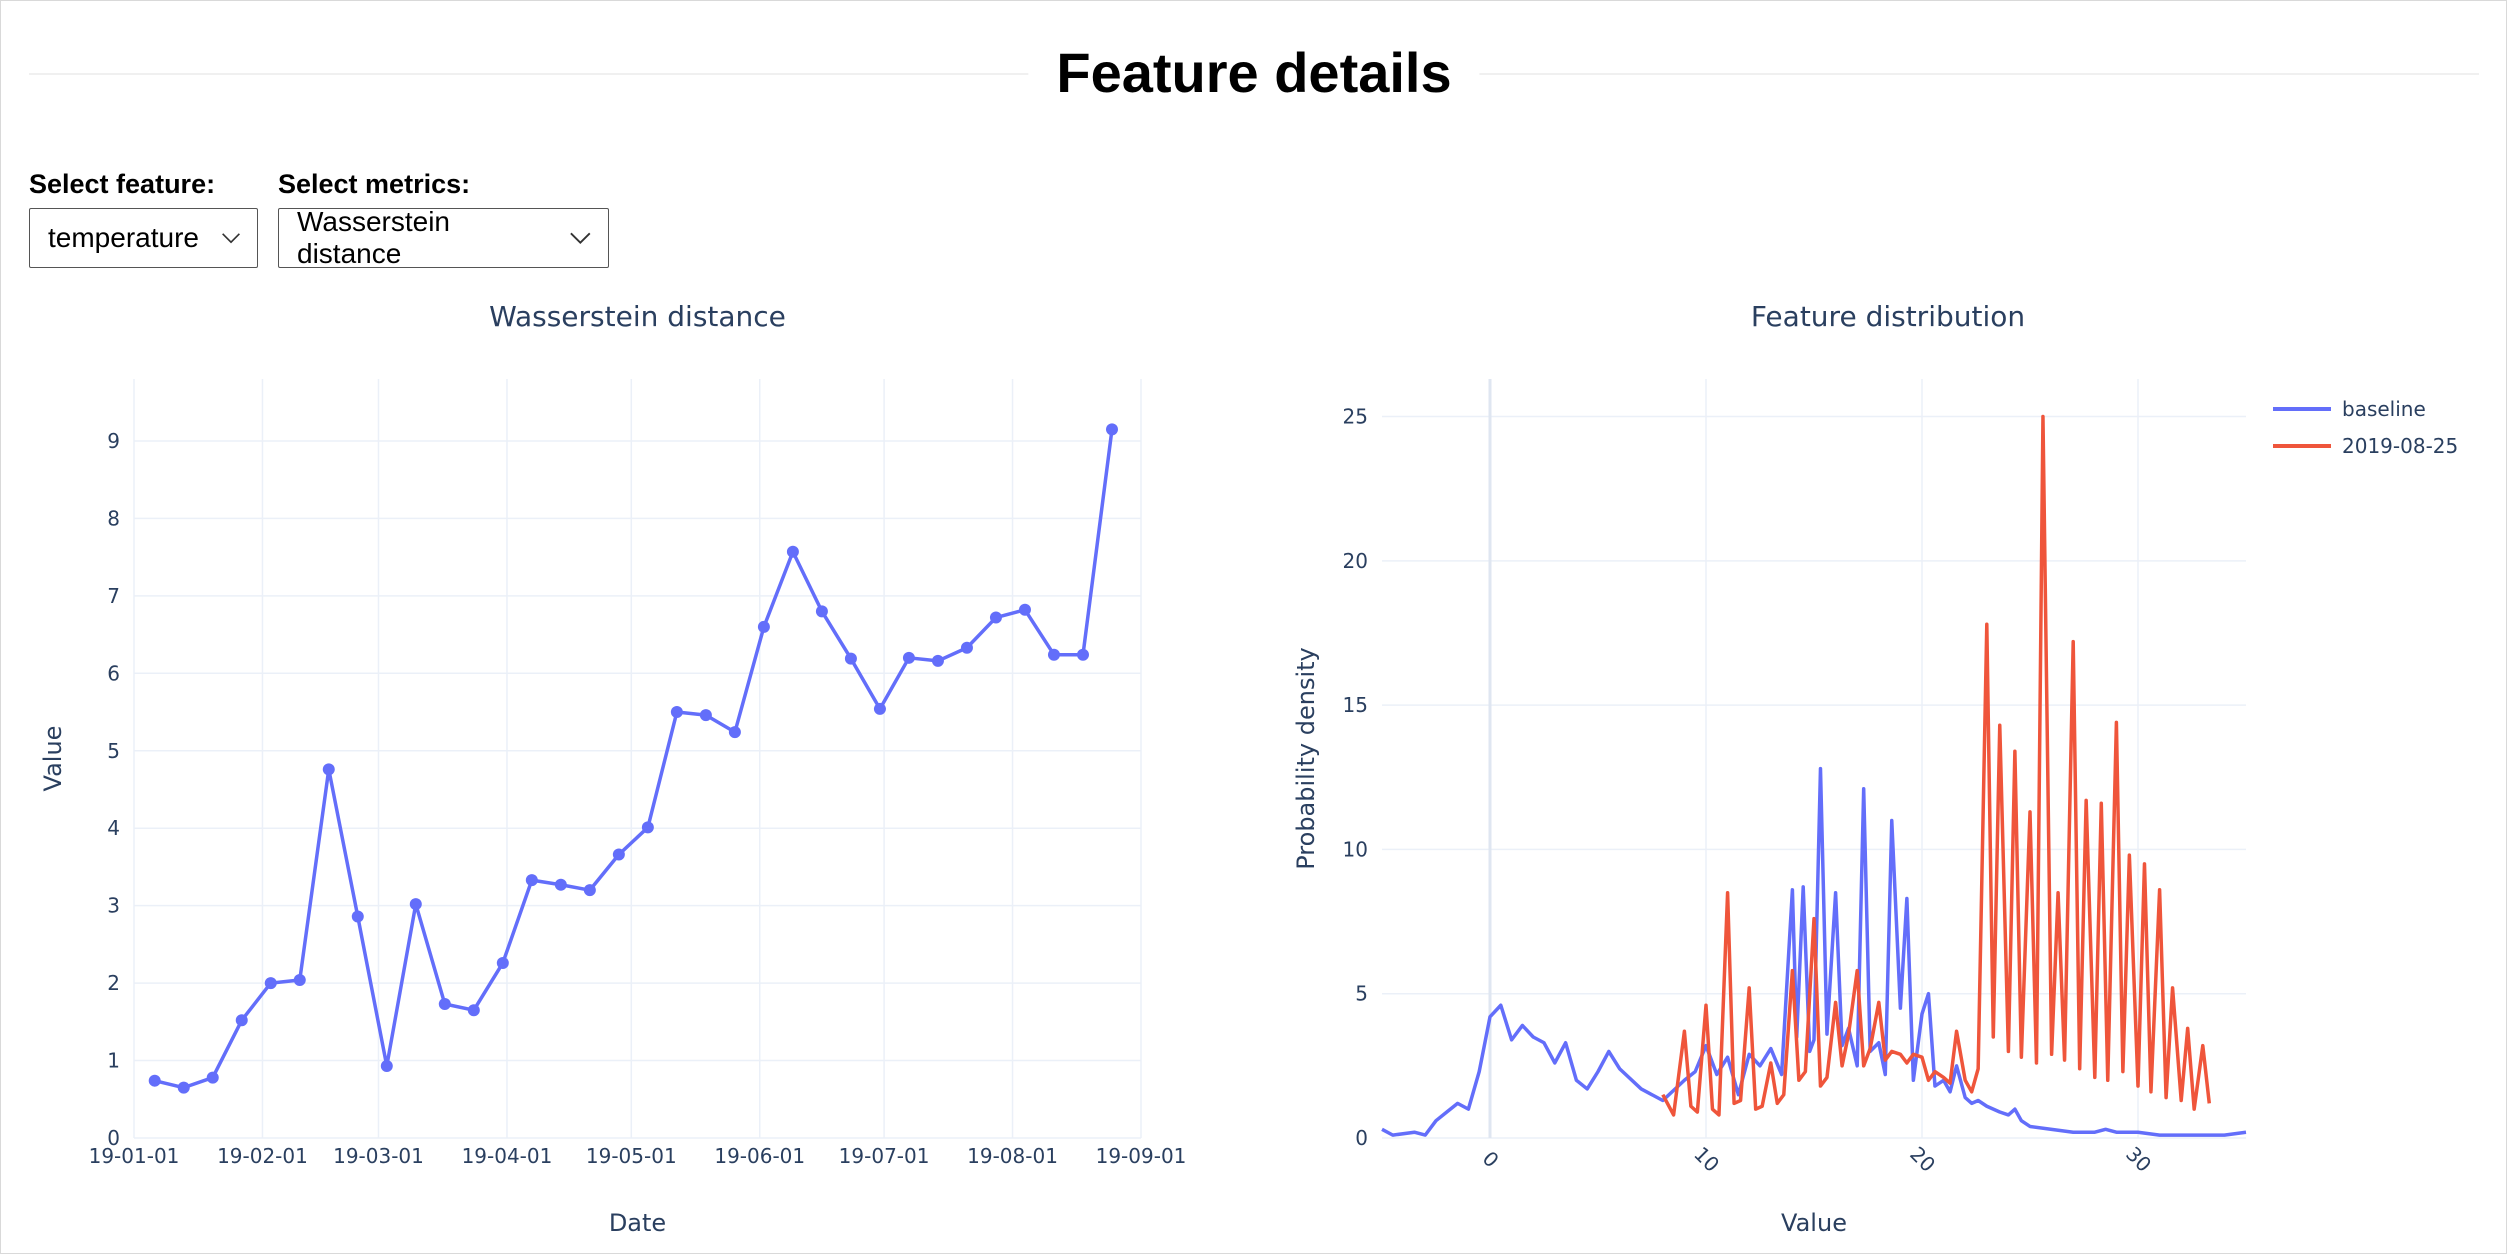 Image resolution: width=2507 pixels, height=1255 pixels. What do you see at coordinates (1355, 849) in the screenshot?
I see `y-tick-label: 10` at bounding box center [1355, 849].